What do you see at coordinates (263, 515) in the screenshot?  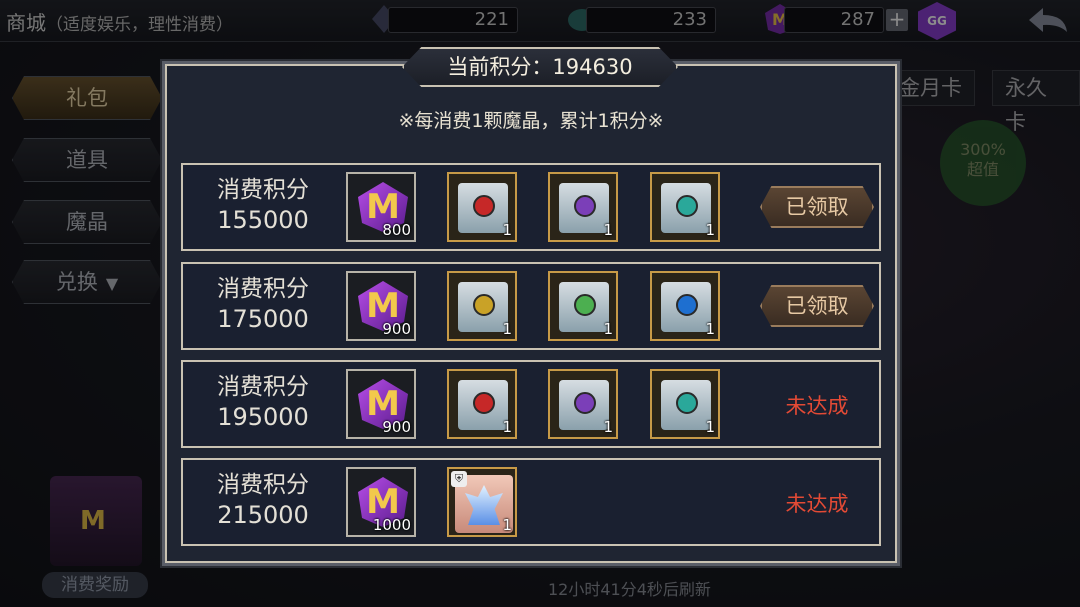 I see `row-threshold: 215000` at bounding box center [263, 515].